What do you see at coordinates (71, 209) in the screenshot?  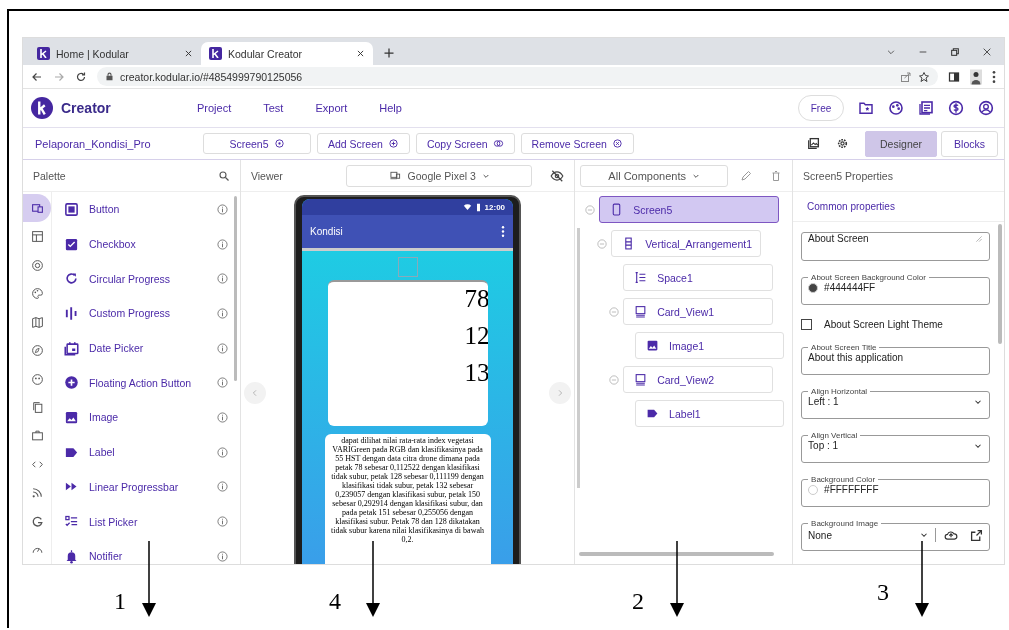 I see `square-icon` at bounding box center [71, 209].